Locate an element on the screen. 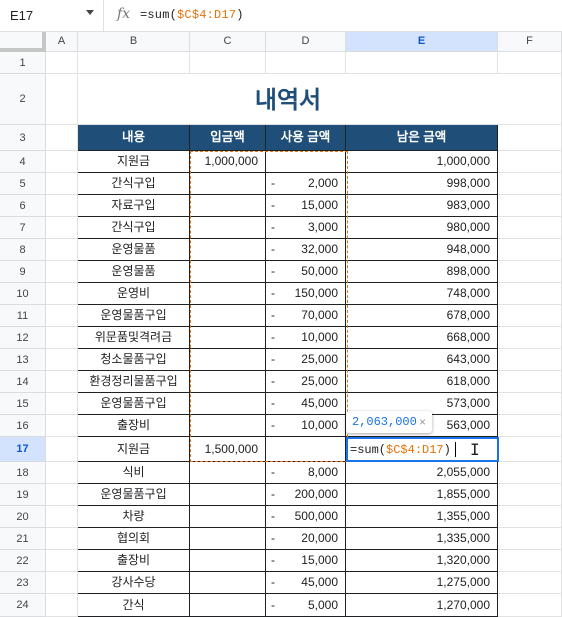  row-header-22: 22 is located at coordinates (23, 561).